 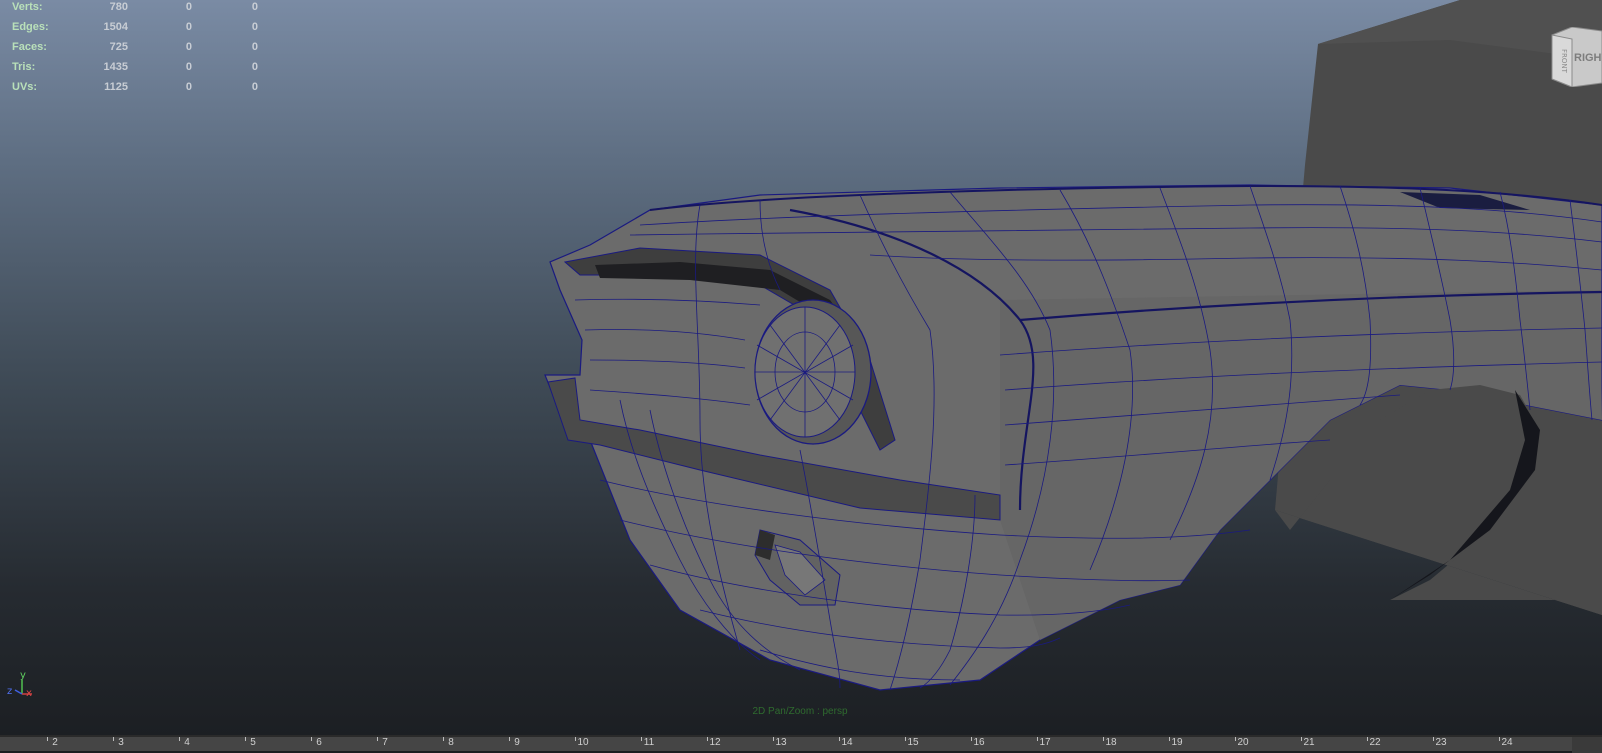 I want to click on hud-label: UVs:, so click(x=25, y=87).